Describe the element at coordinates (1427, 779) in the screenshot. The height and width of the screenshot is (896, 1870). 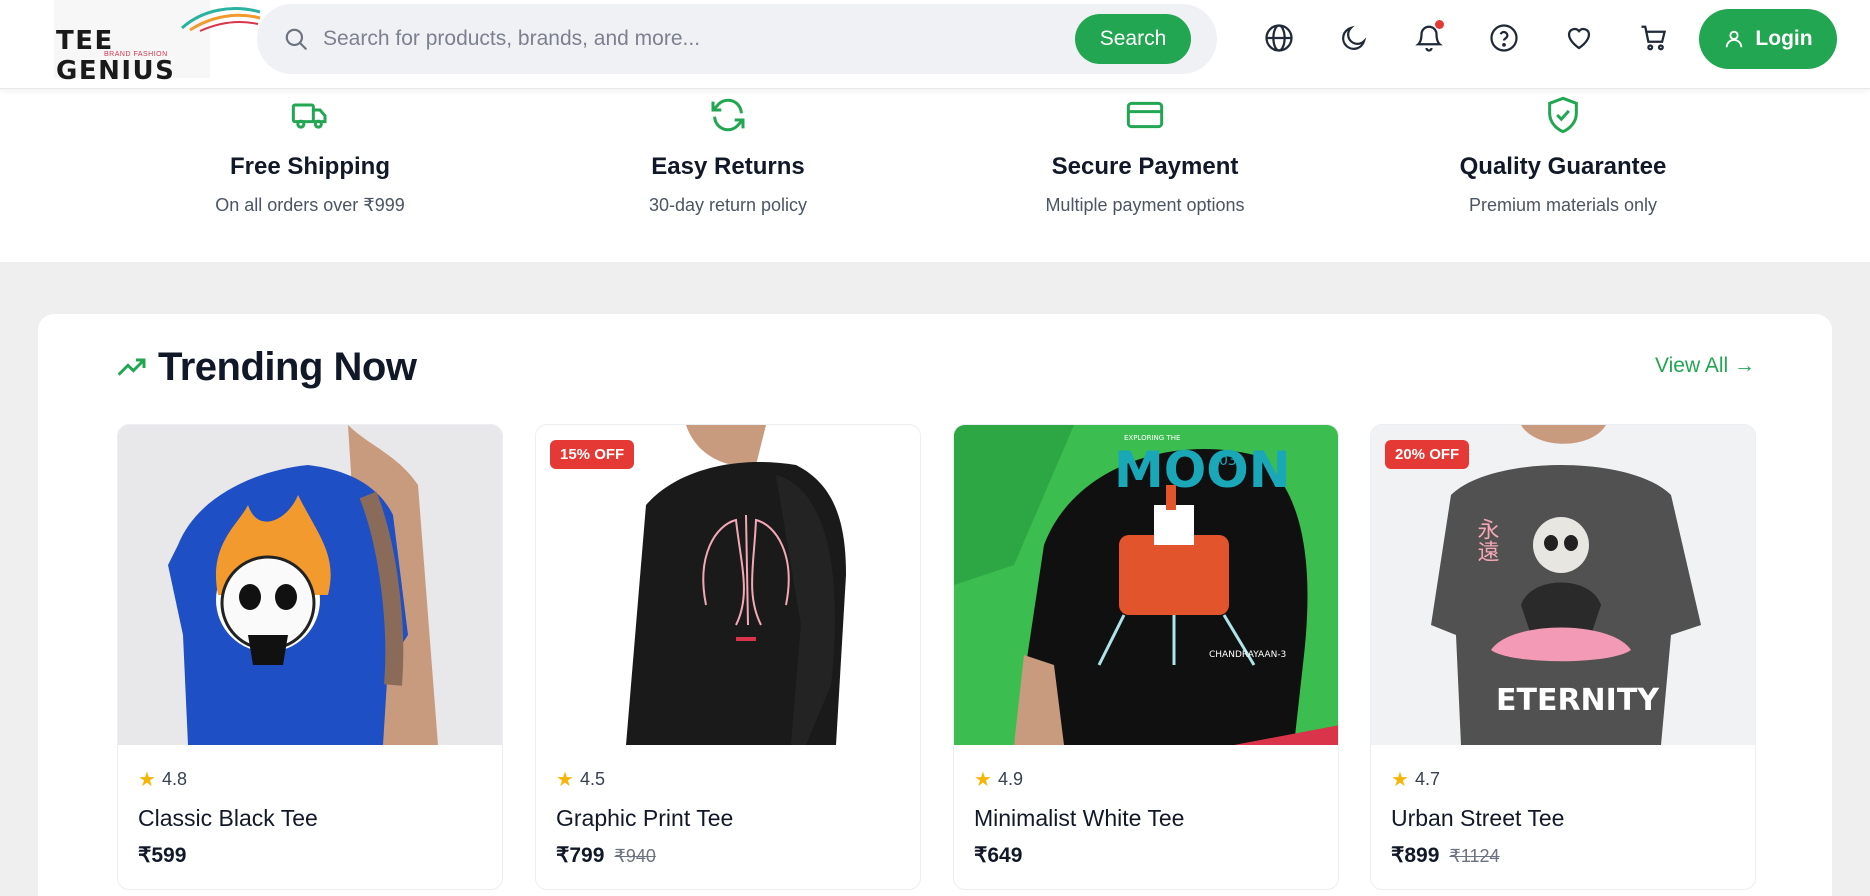
I see `rating-value: 4.7` at that location.